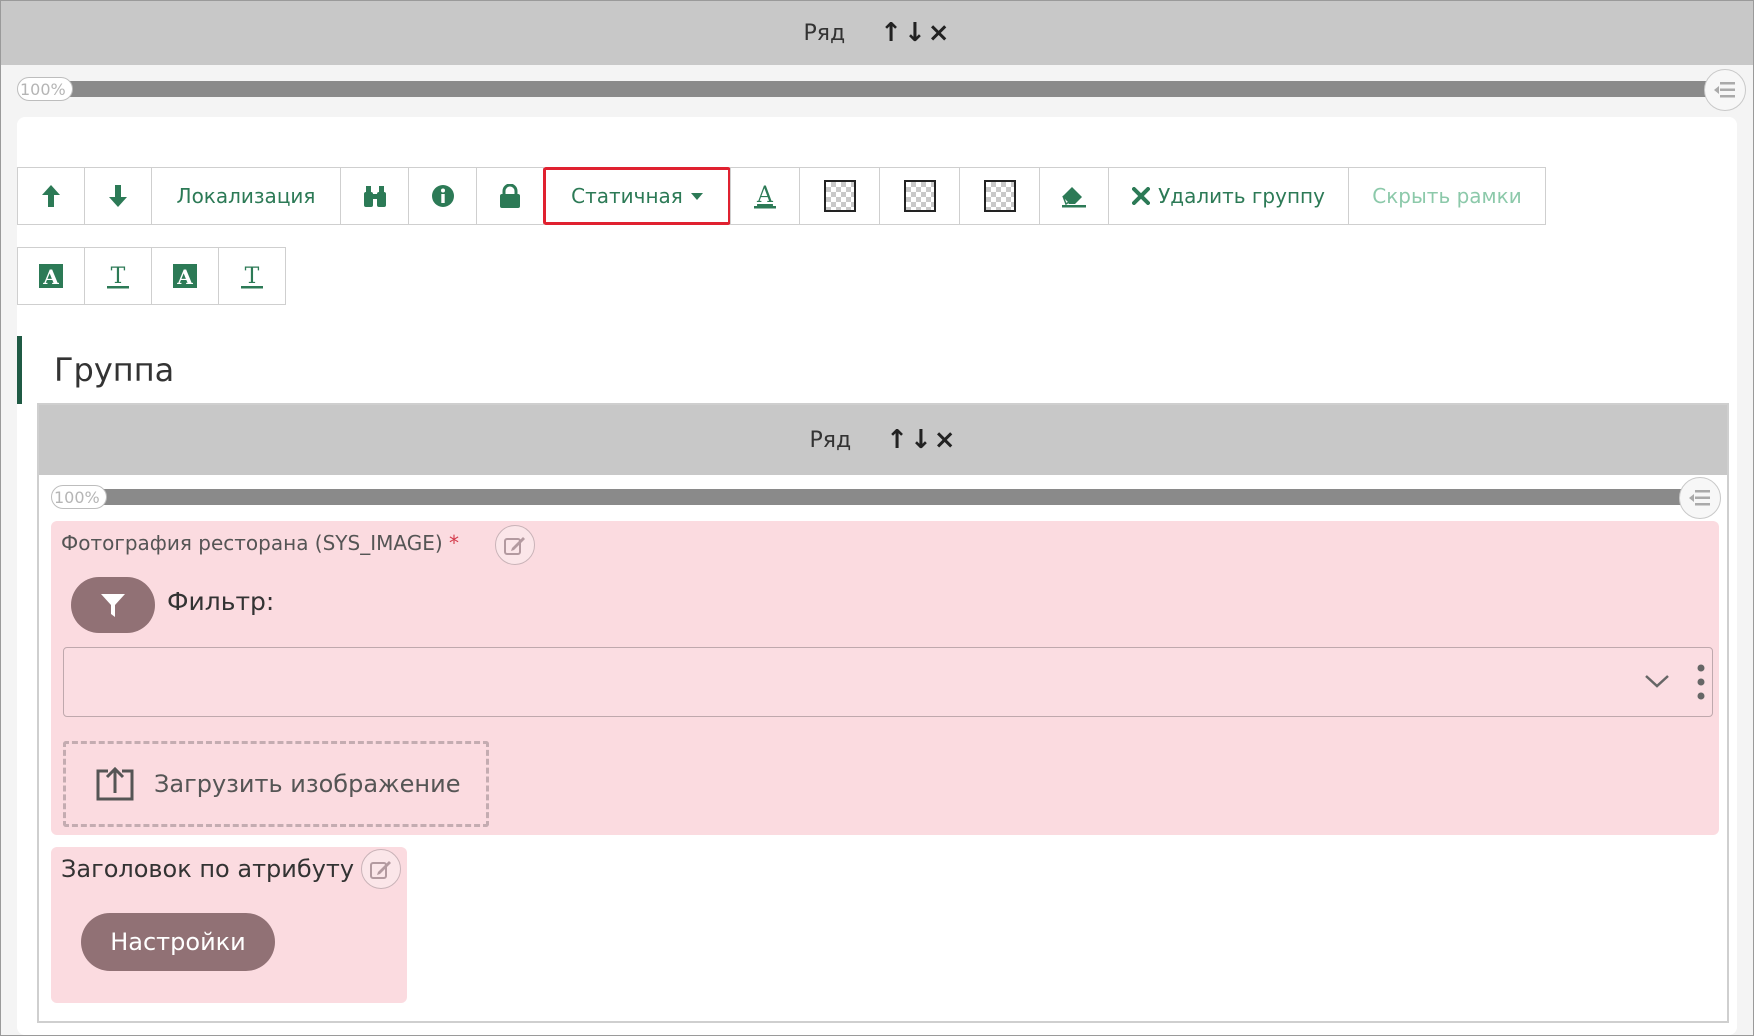 The height and width of the screenshot is (1036, 1754). I want to click on inner-row-menu-button, so click(1700, 498).